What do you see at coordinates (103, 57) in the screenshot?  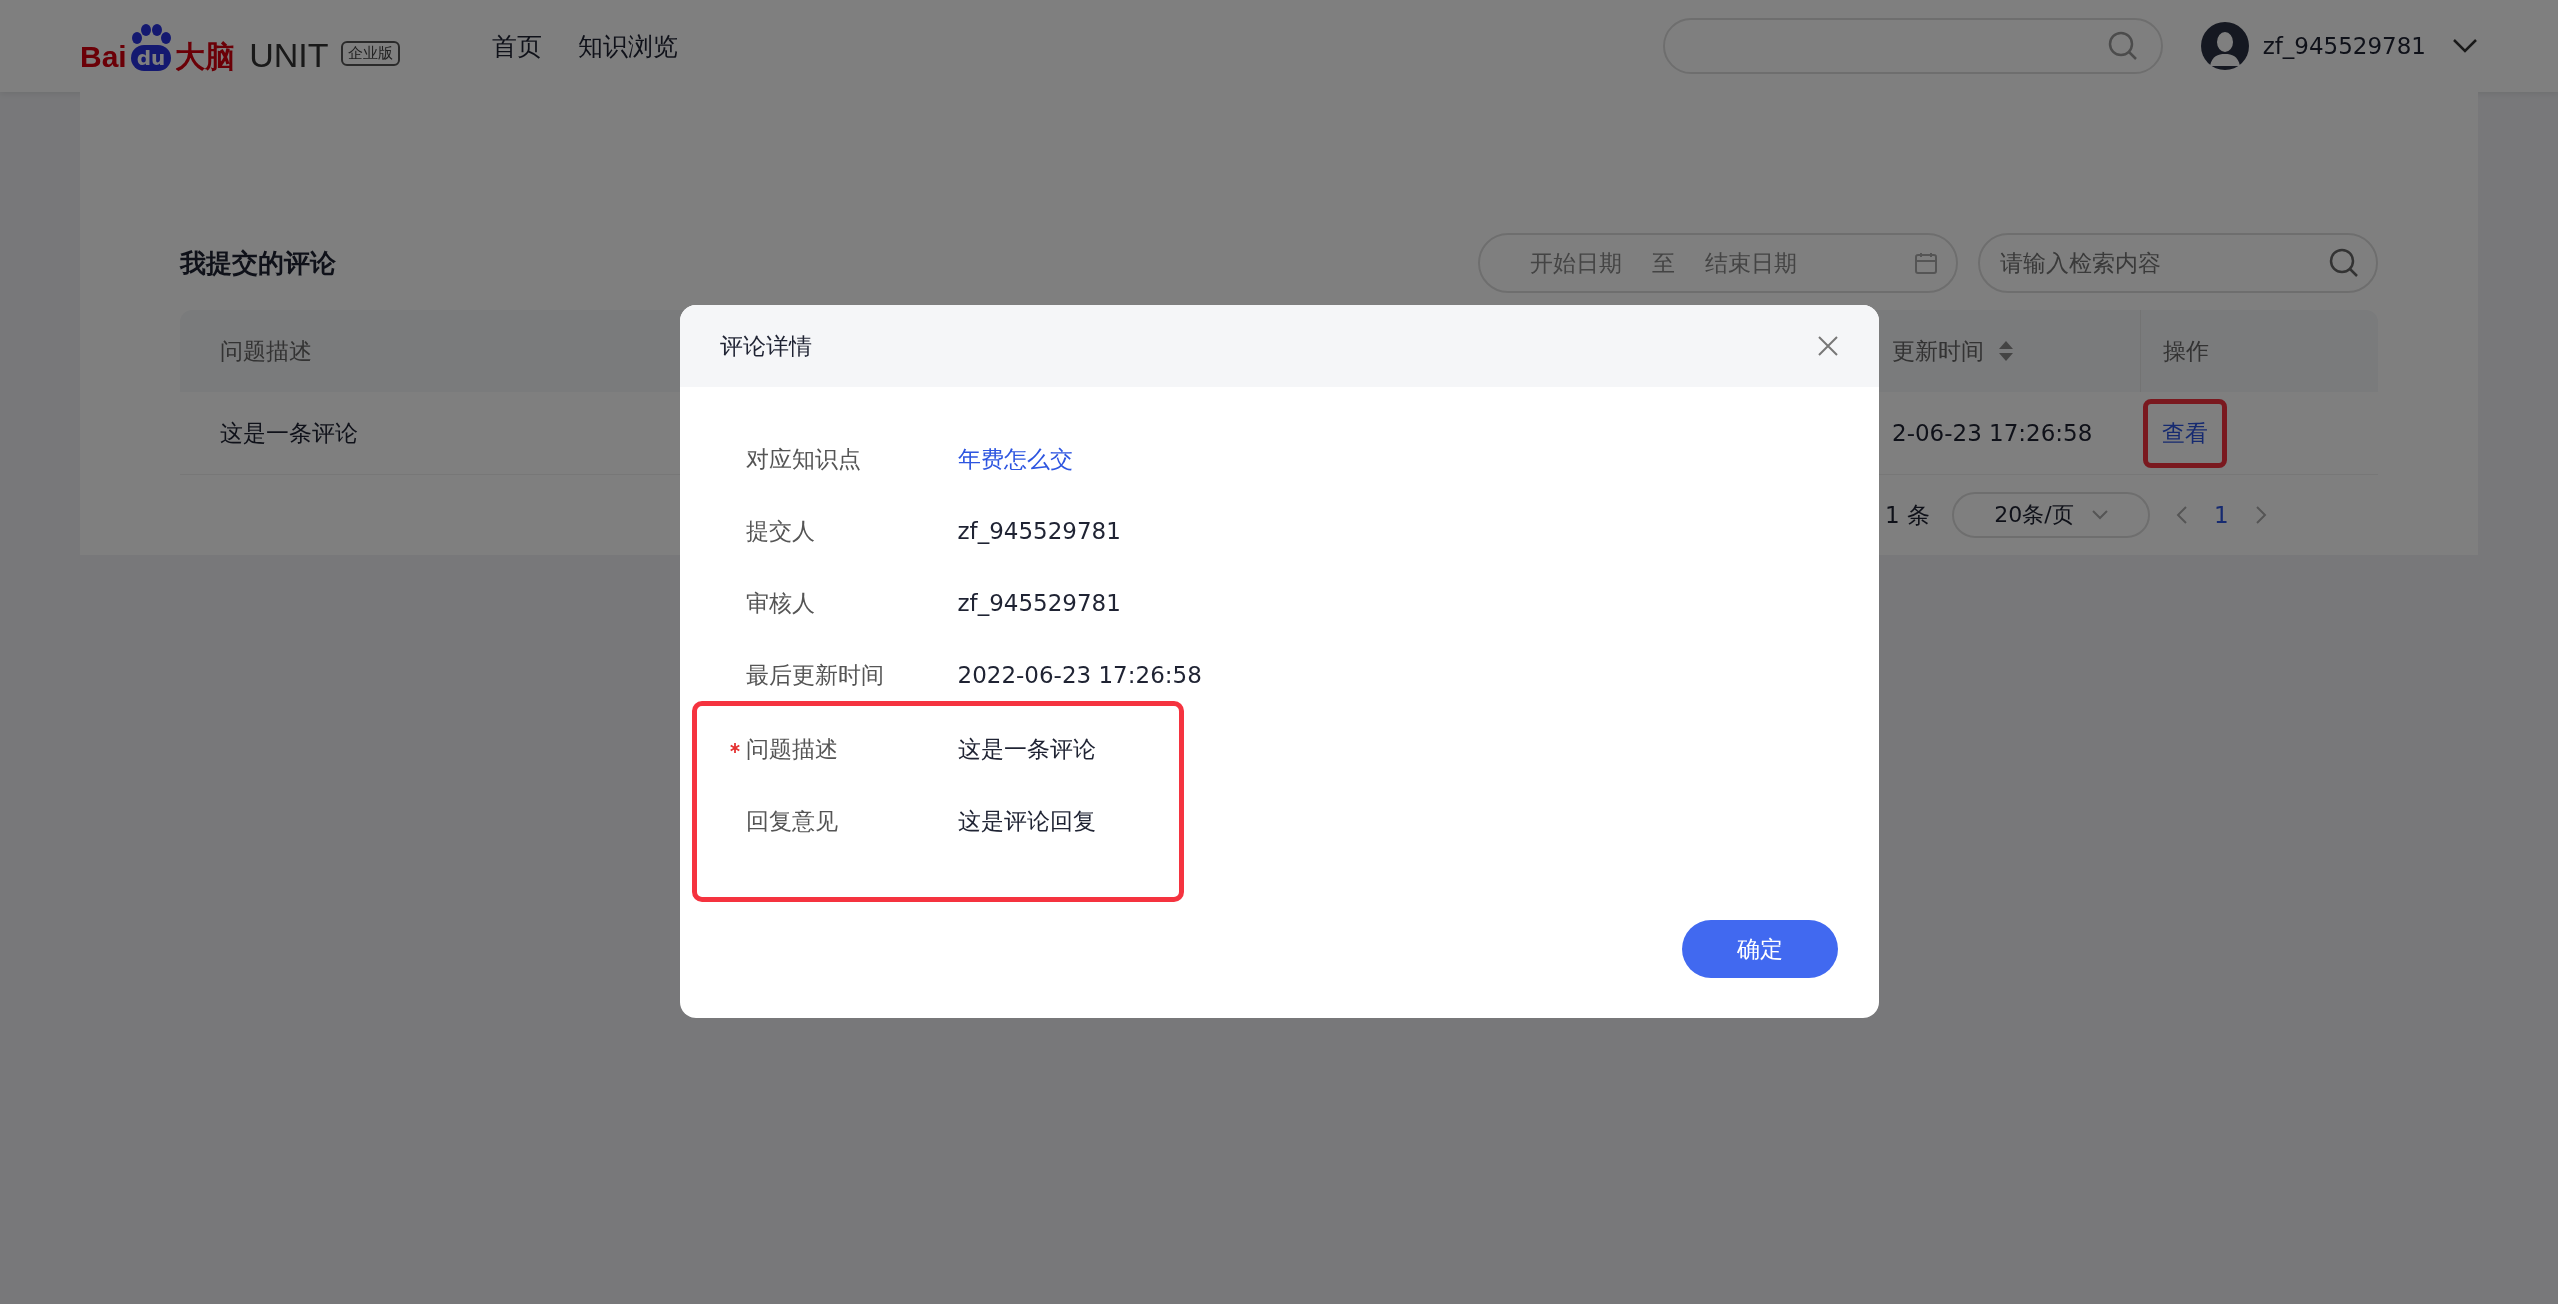 I see `logo-text: Bai` at bounding box center [103, 57].